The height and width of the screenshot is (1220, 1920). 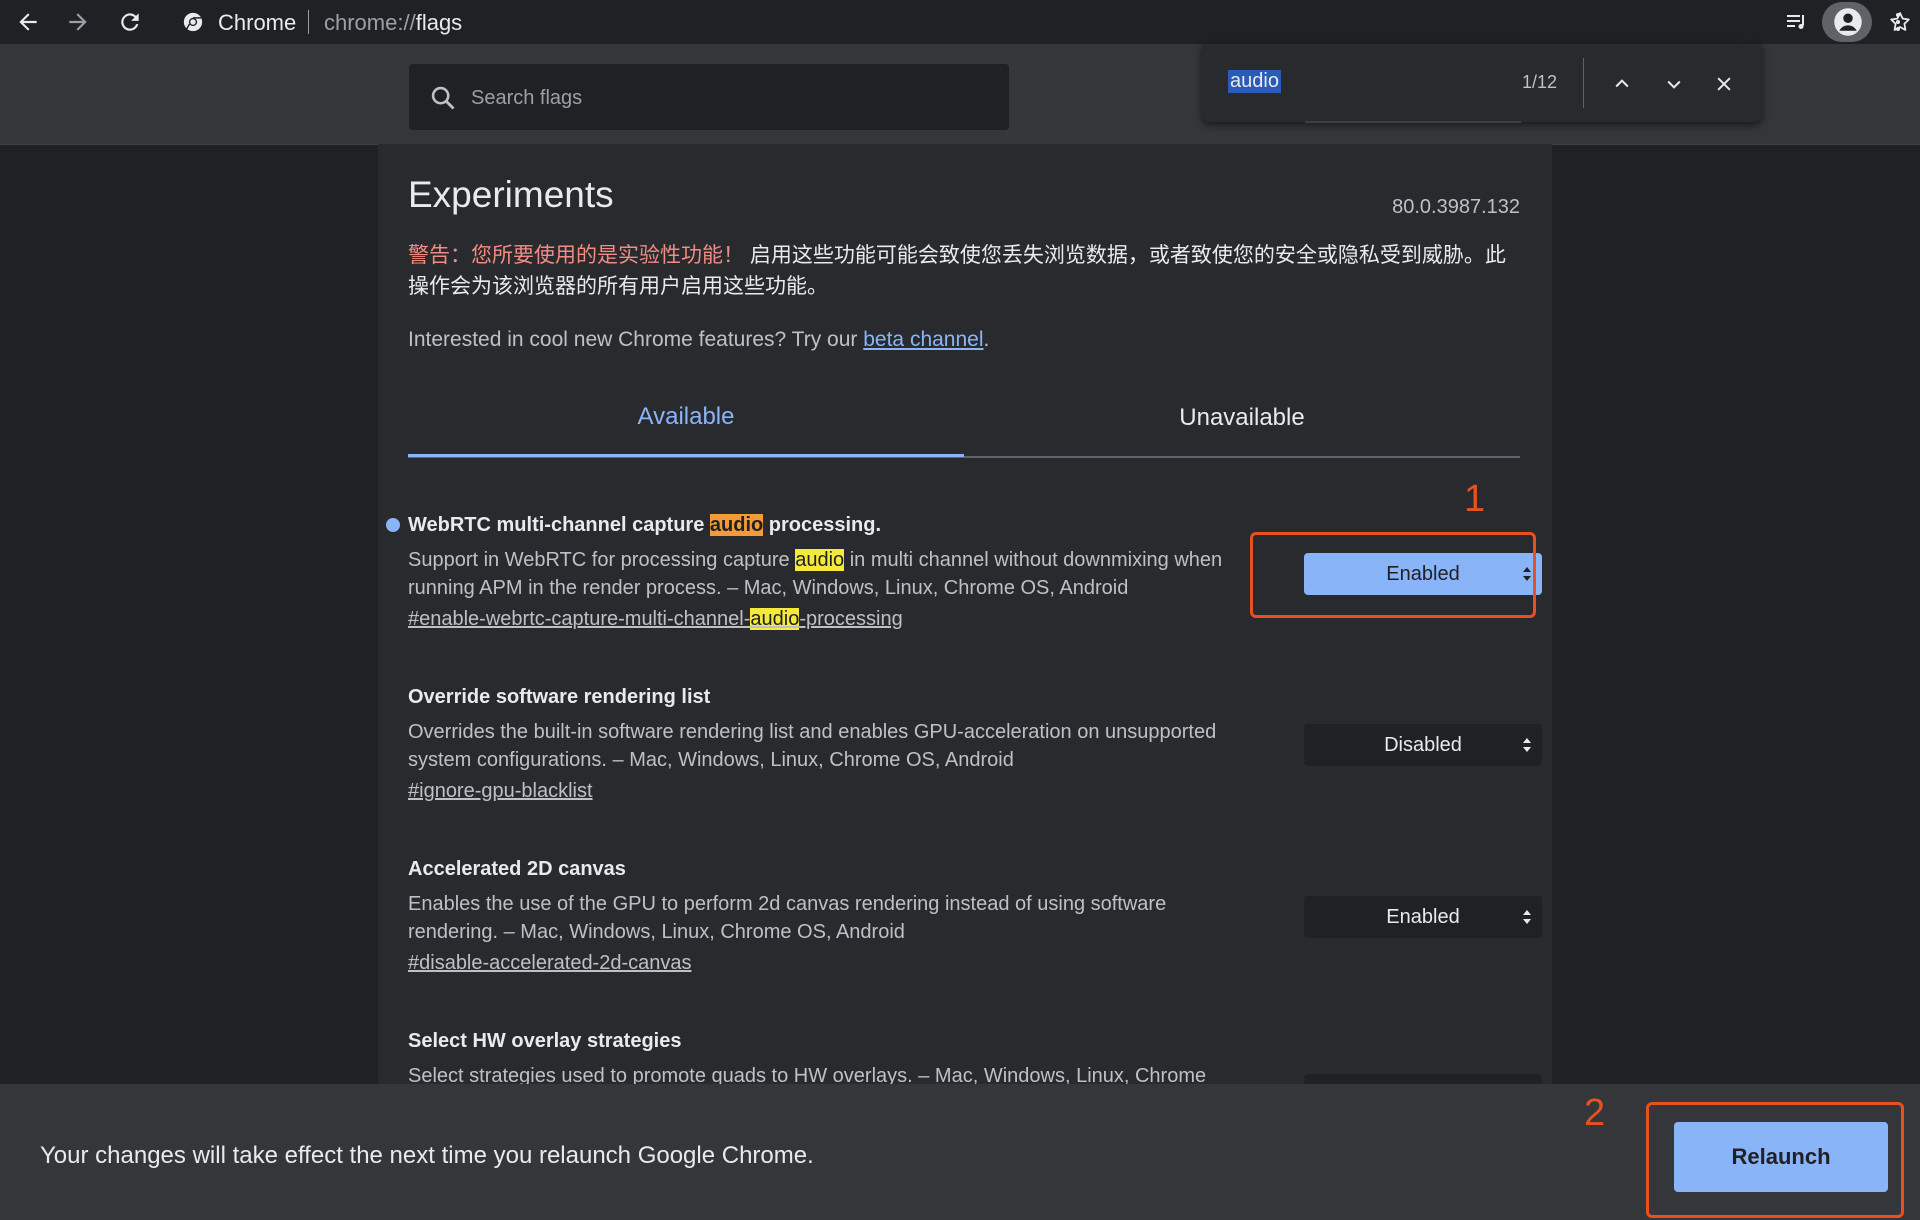 I want to click on flag-state-select: Enabled, so click(x=1423, y=917).